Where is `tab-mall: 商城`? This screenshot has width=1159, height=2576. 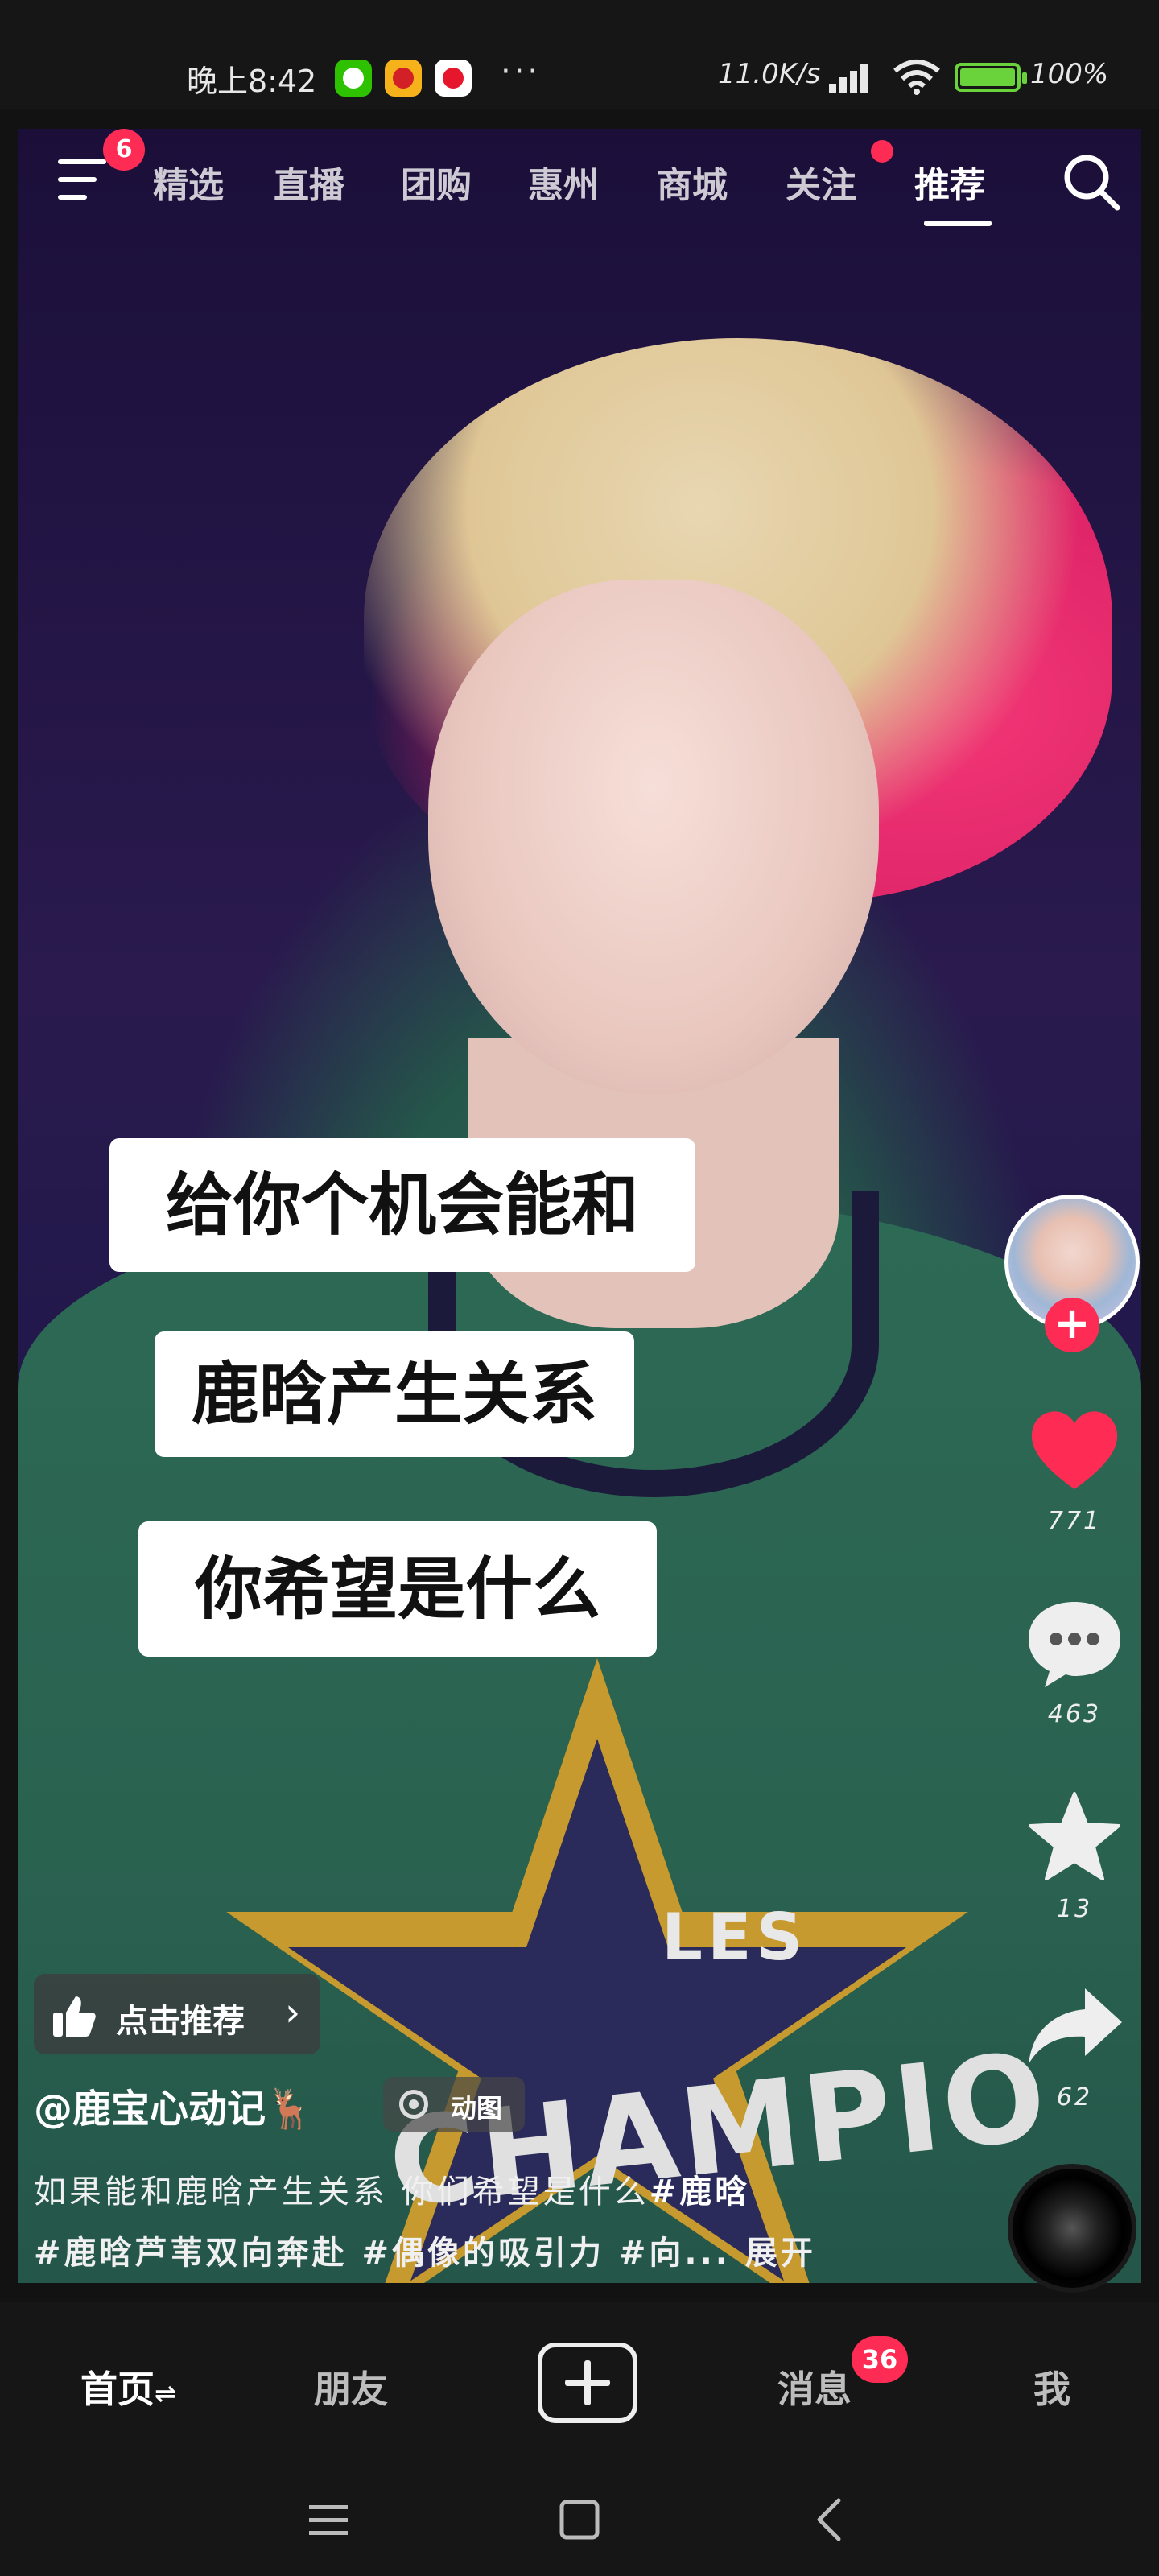 tab-mall: 商城 is located at coordinates (692, 182).